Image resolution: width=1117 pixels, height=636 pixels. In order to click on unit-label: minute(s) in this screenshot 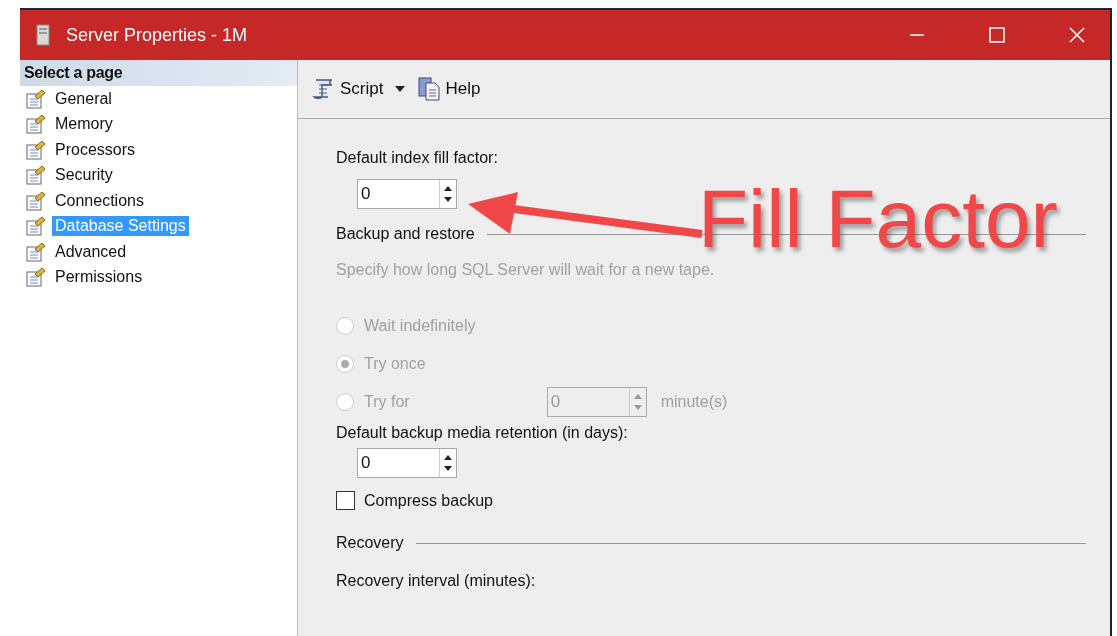, I will do `click(694, 402)`.